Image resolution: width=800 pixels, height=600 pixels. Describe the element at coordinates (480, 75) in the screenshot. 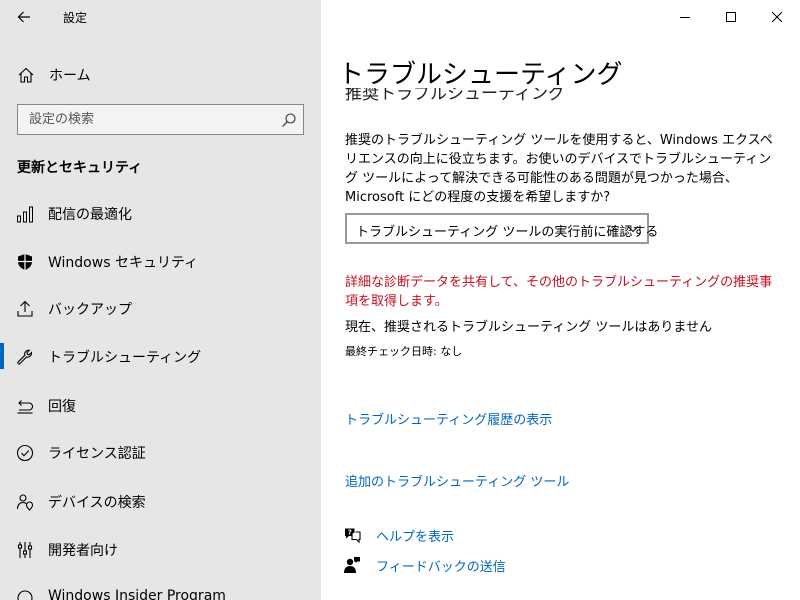

I see `page-title: トラブルシューティング` at that location.